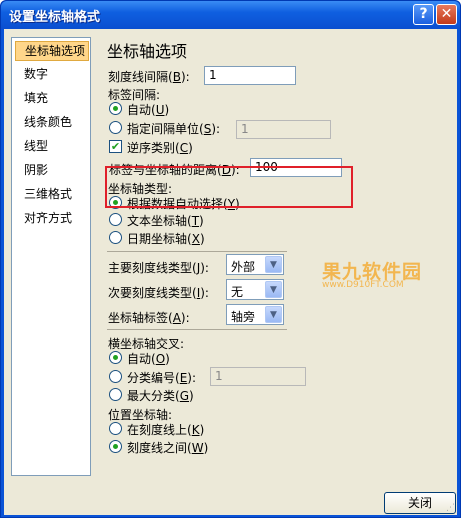  Describe the element at coordinates (174, 170) in the screenshot. I see `label-distance-label: 标签与坐标轴的距离(D):` at that location.